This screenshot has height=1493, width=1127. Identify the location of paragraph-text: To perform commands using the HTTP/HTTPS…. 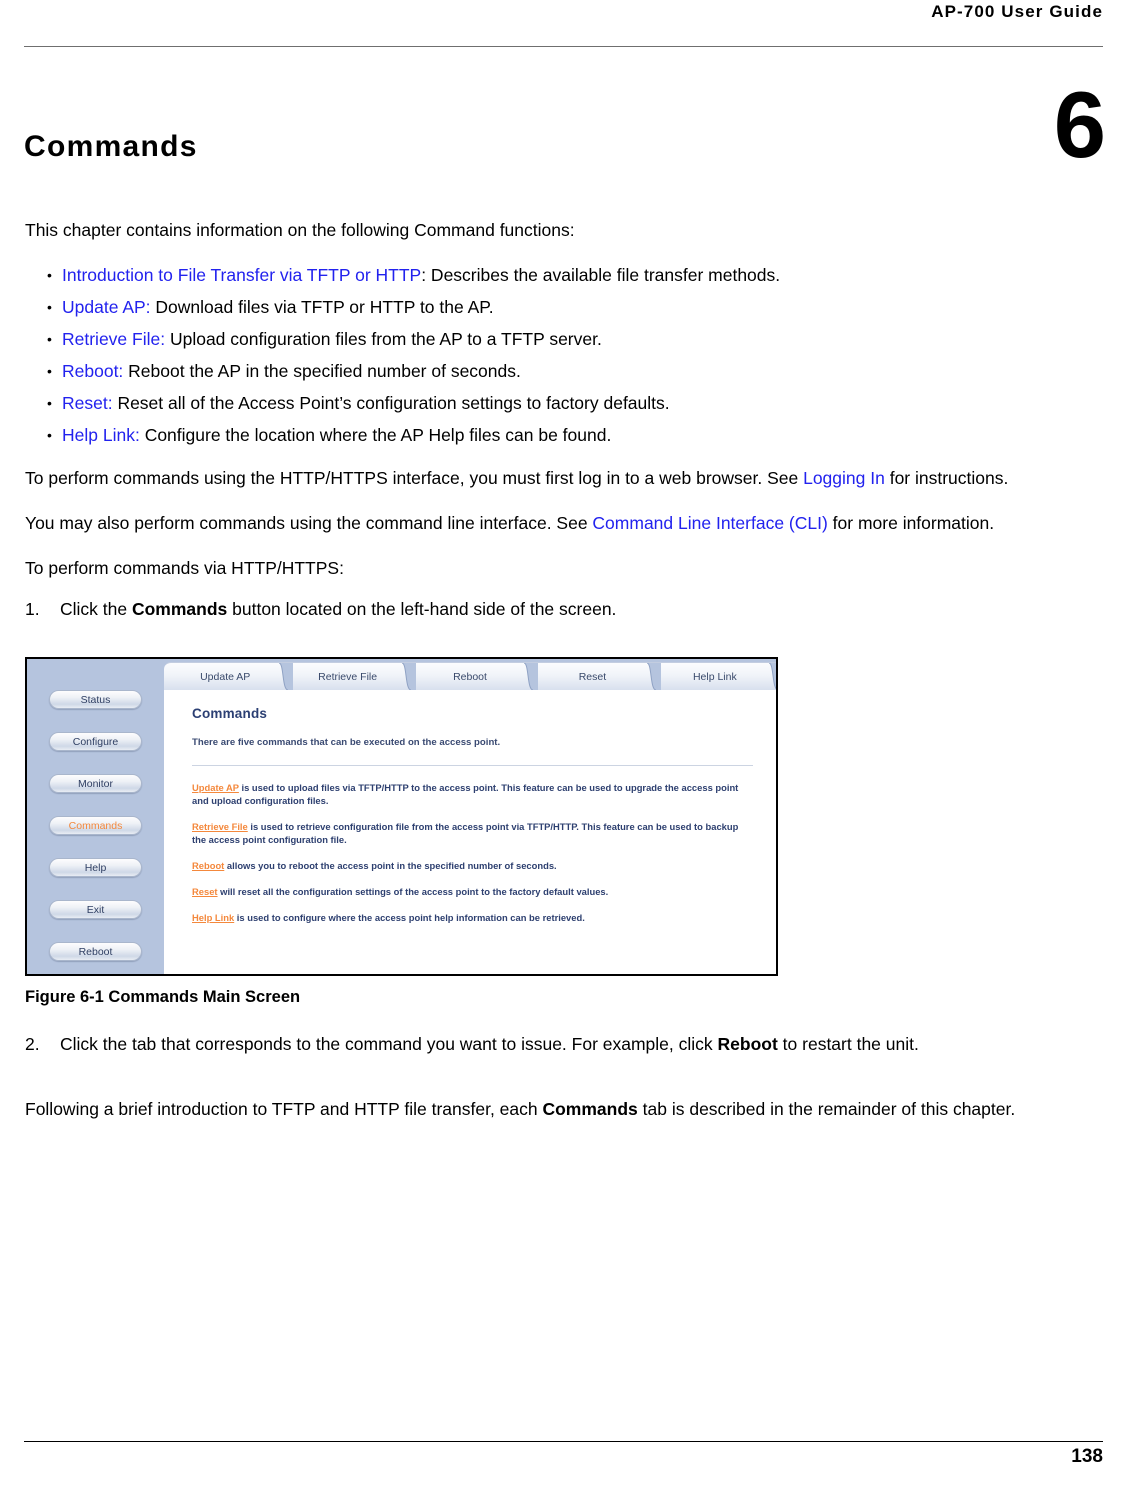
(414, 478).